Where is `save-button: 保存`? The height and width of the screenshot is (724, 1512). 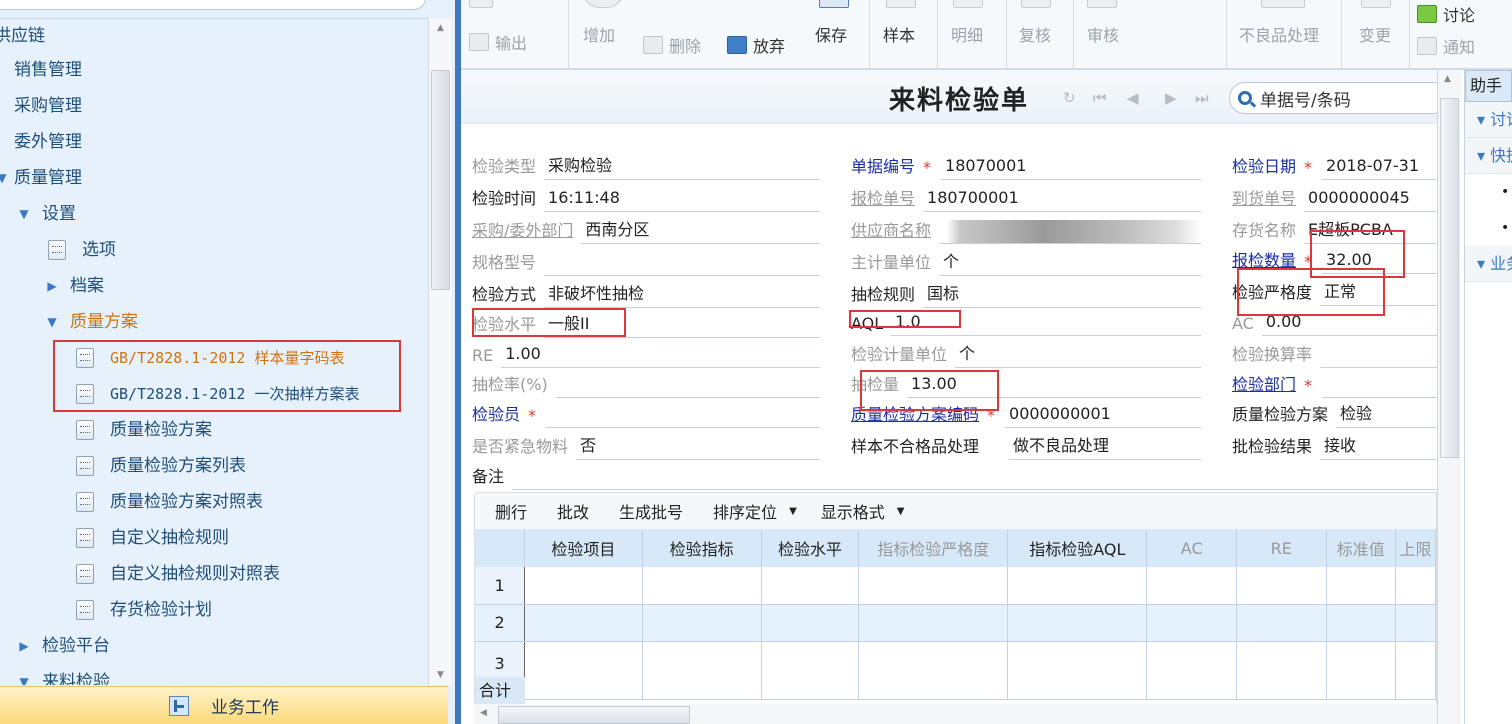
save-button: 保存 is located at coordinates (831, 34).